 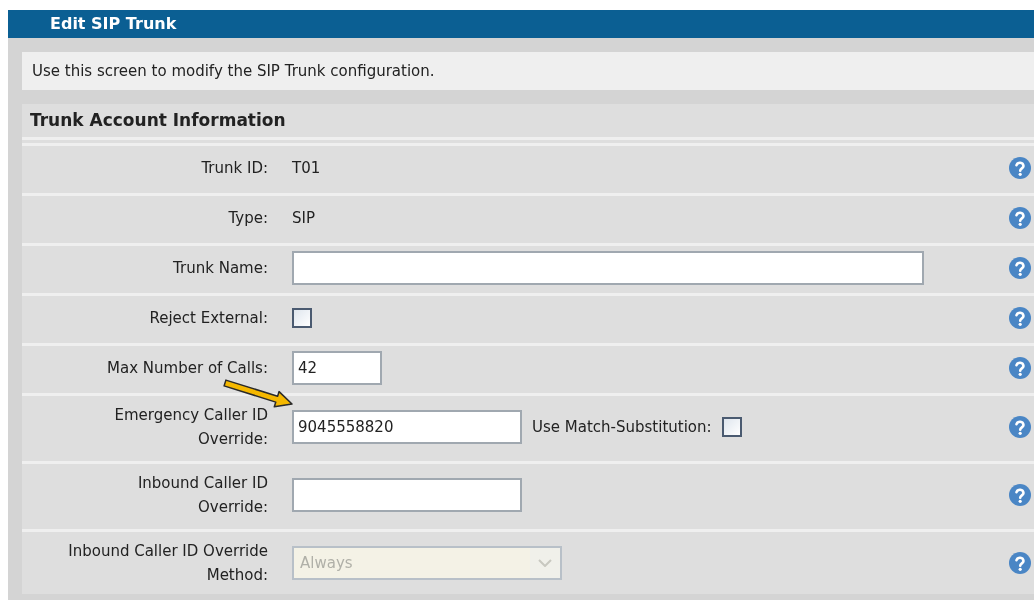 What do you see at coordinates (306, 168) in the screenshot?
I see `field-value: T01` at bounding box center [306, 168].